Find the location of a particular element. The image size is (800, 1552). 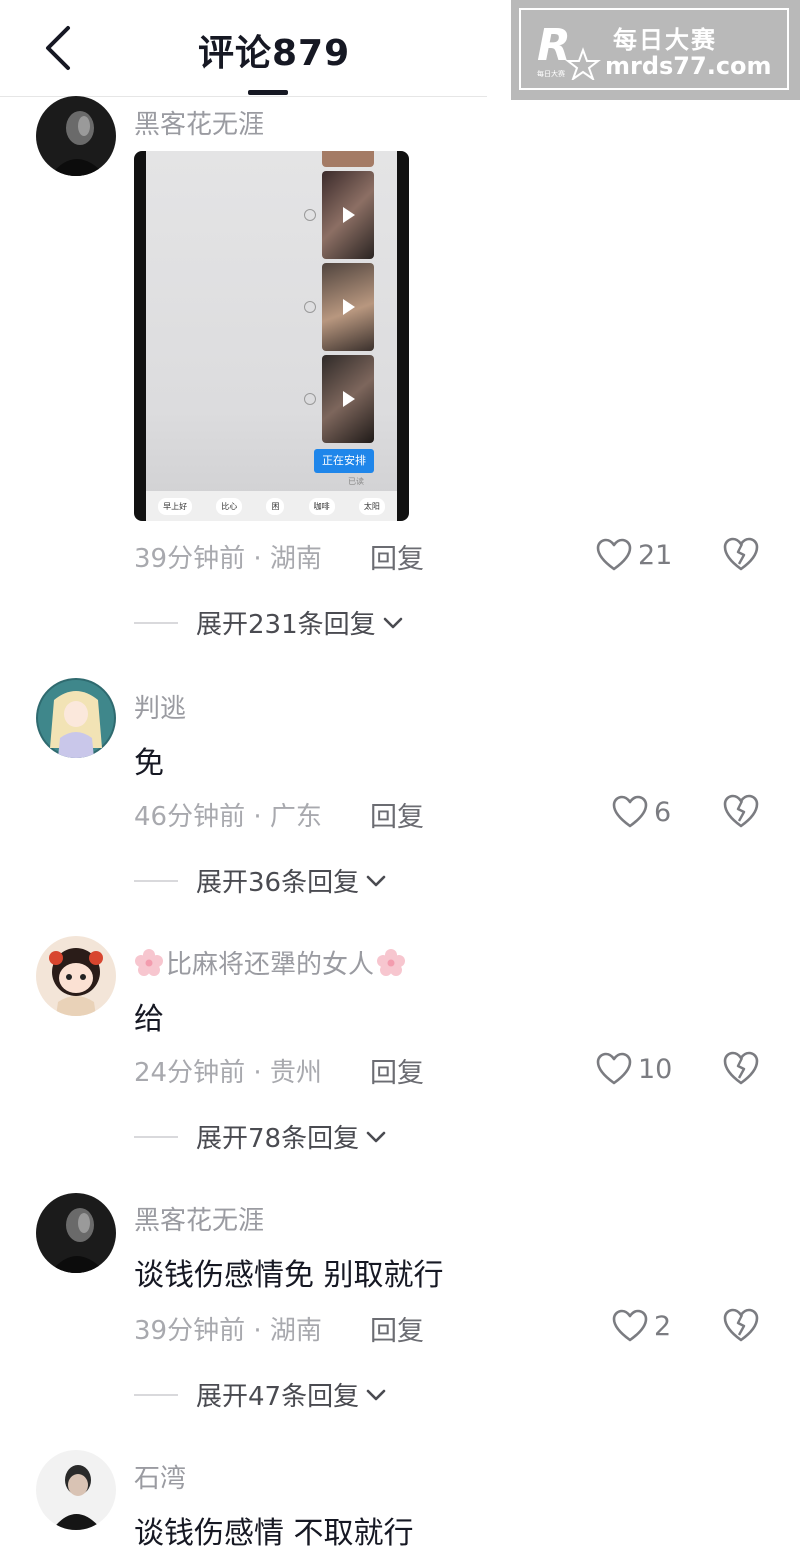

expand-replies: 展开47条回复 is located at coordinates (260, 1394).